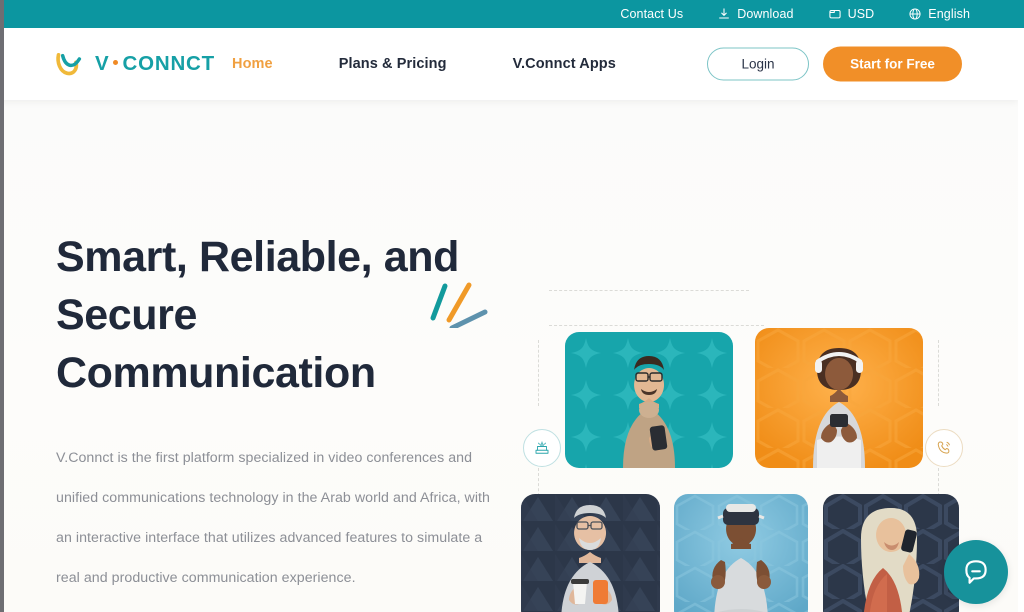 This screenshot has height=612, width=1024. What do you see at coordinates (393, 64) in the screenshot?
I see `nav-item-plans-pricing: Plans & Pricing` at bounding box center [393, 64].